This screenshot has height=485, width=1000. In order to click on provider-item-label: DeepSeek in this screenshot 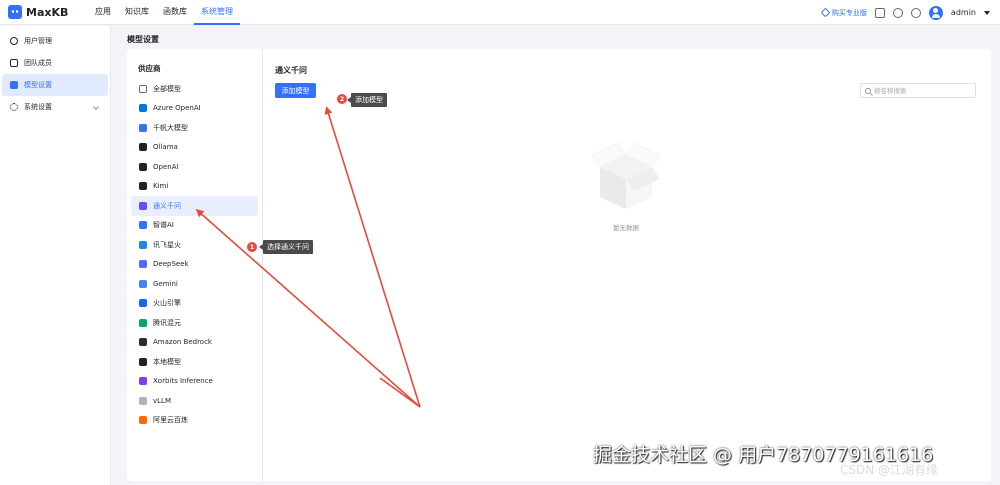, I will do `click(171, 264)`.